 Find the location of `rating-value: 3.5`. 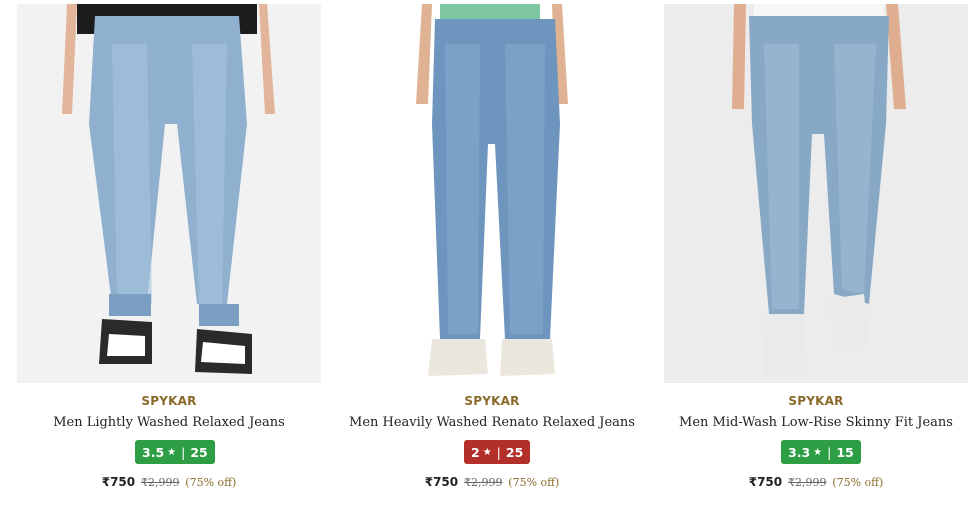

rating-value: 3.5 is located at coordinates (153, 452).